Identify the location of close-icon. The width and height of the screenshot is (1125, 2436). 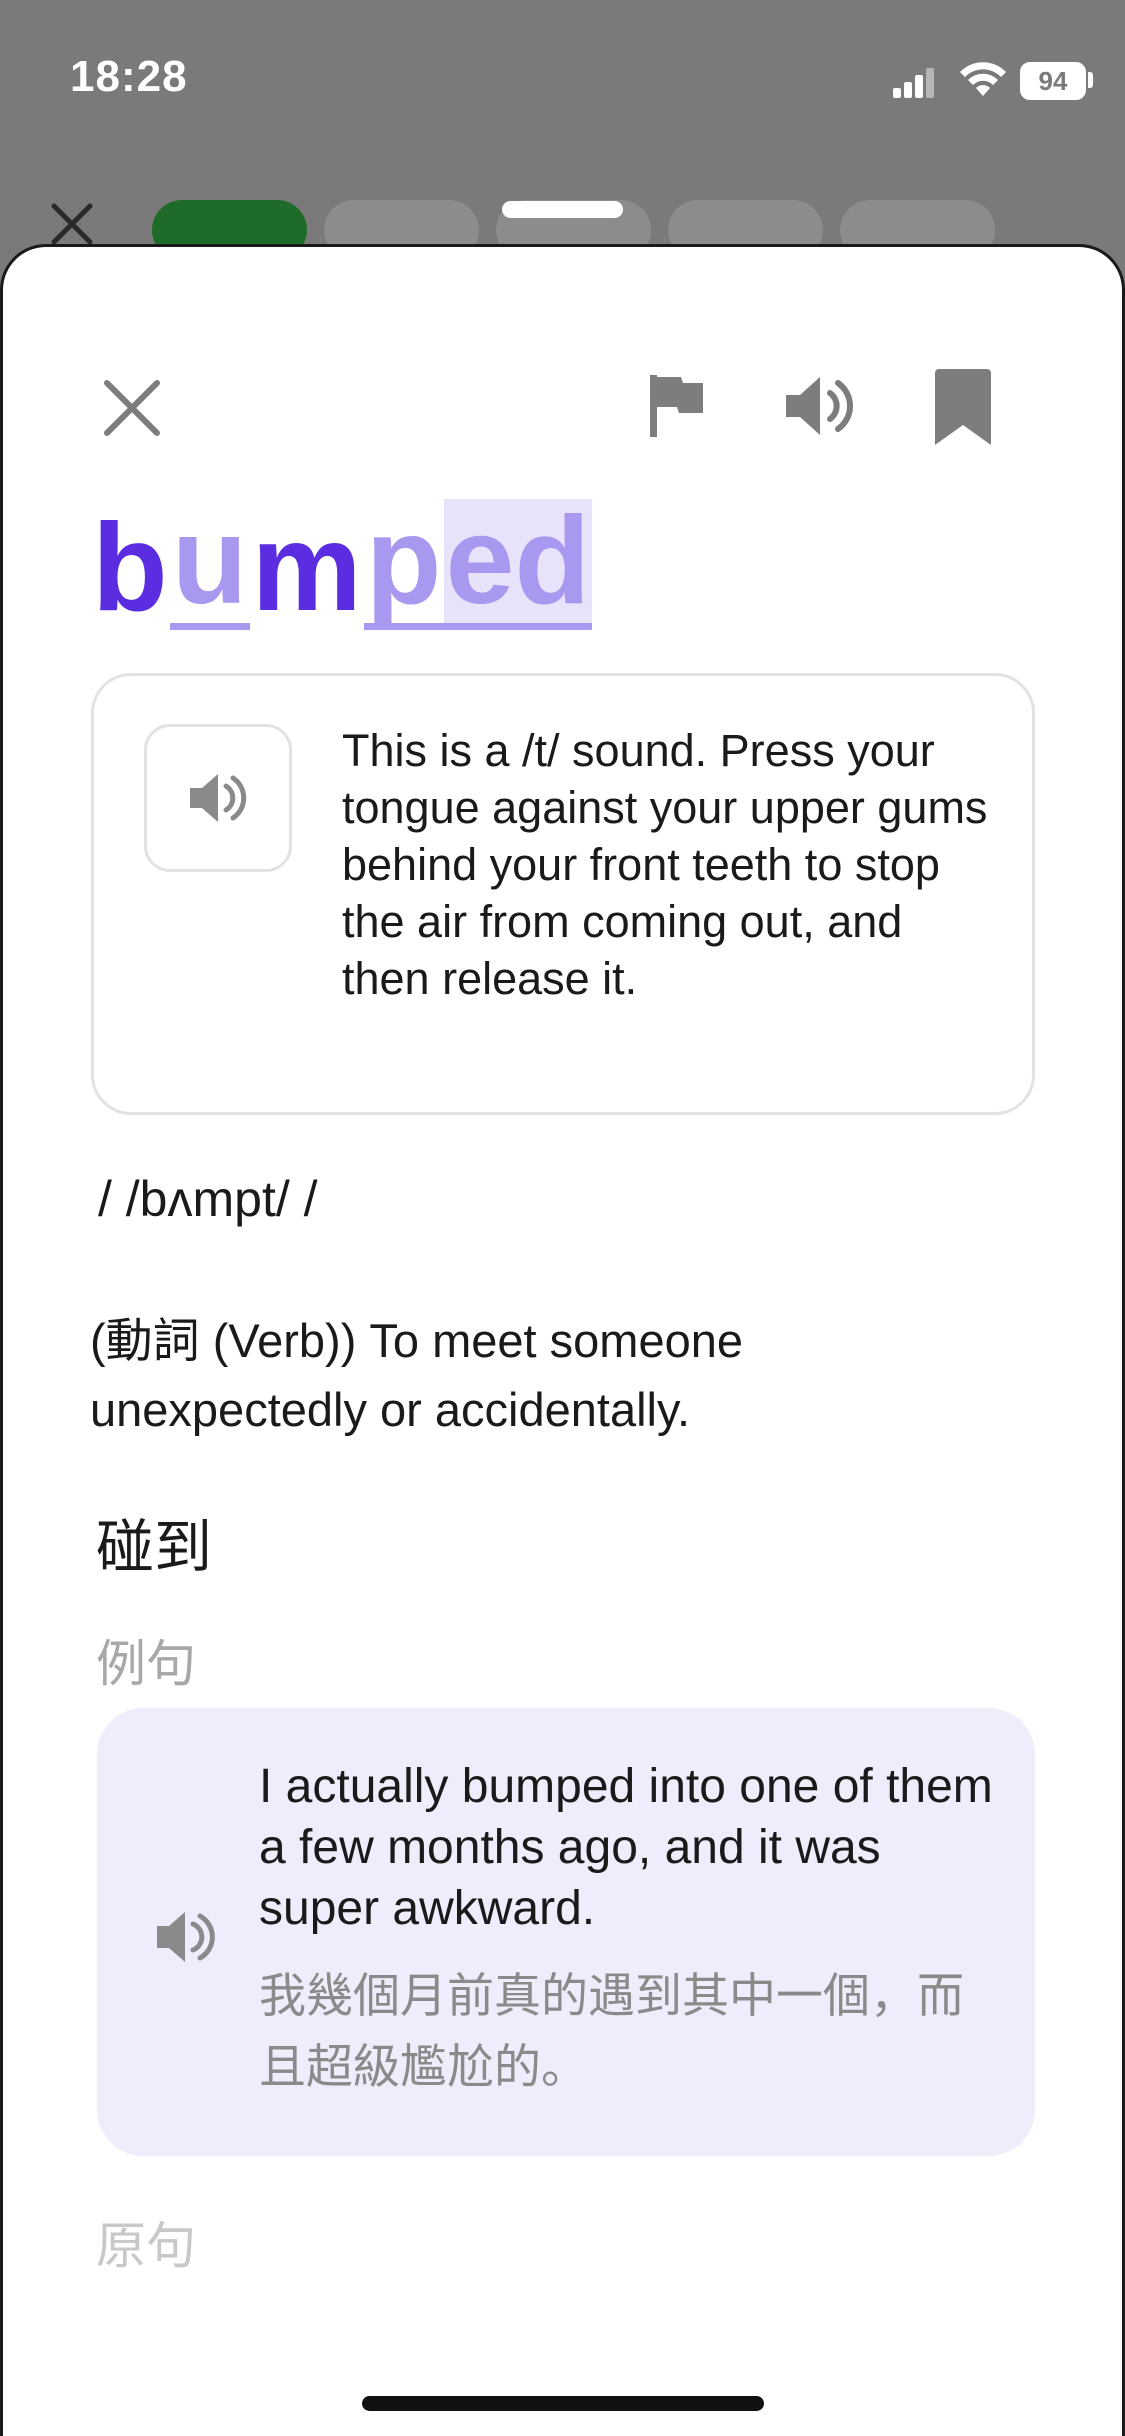
(132, 408).